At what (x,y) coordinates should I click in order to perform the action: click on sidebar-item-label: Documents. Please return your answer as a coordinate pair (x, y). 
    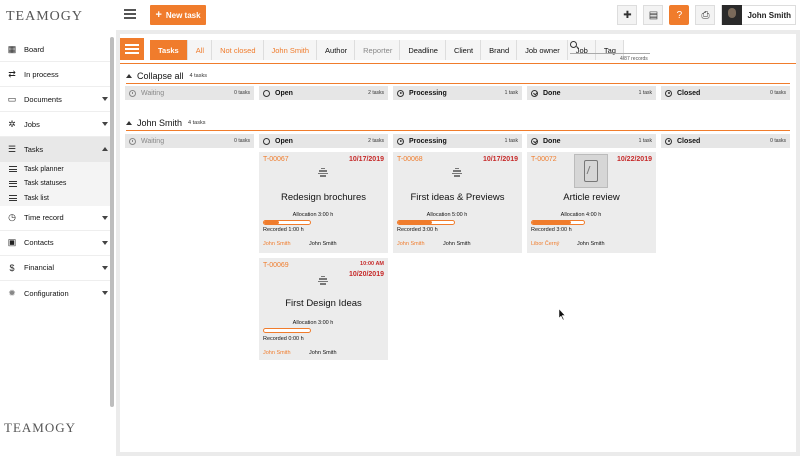
    Looking at the image, I should click on (43, 99).